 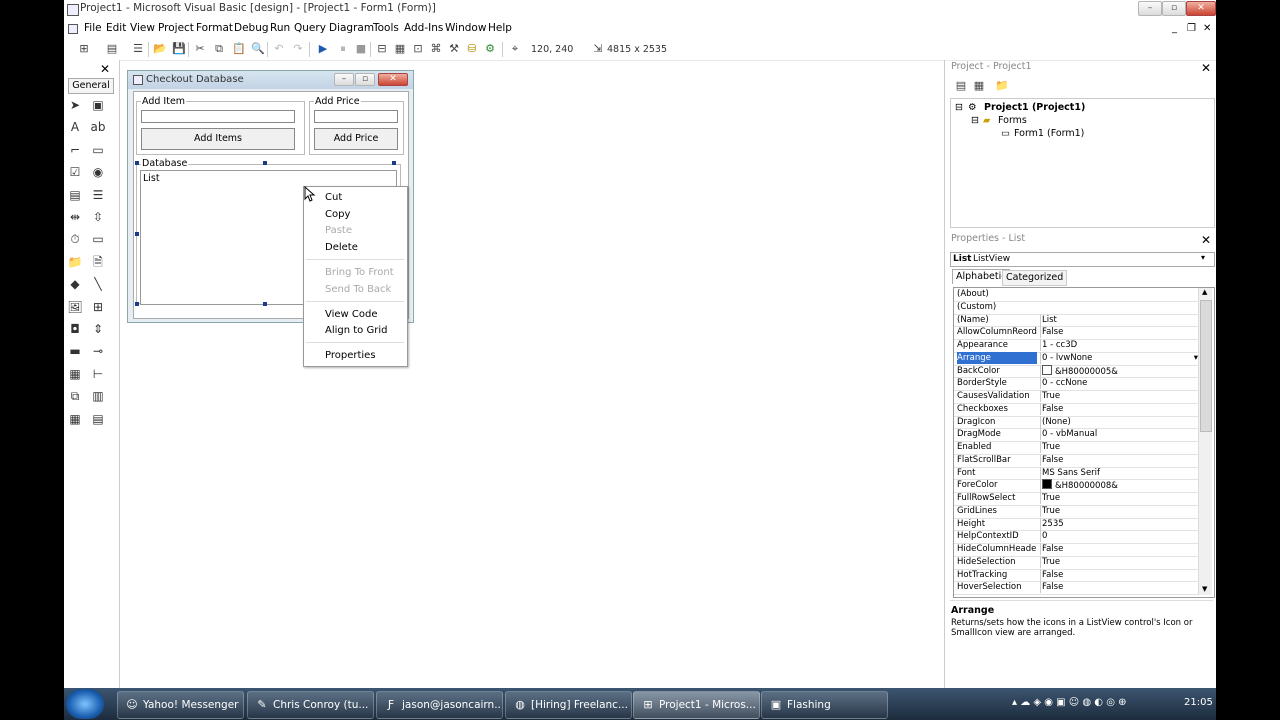 What do you see at coordinates (343, 49) in the screenshot?
I see `break-icon: ⏸` at bounding box center [343, 49].